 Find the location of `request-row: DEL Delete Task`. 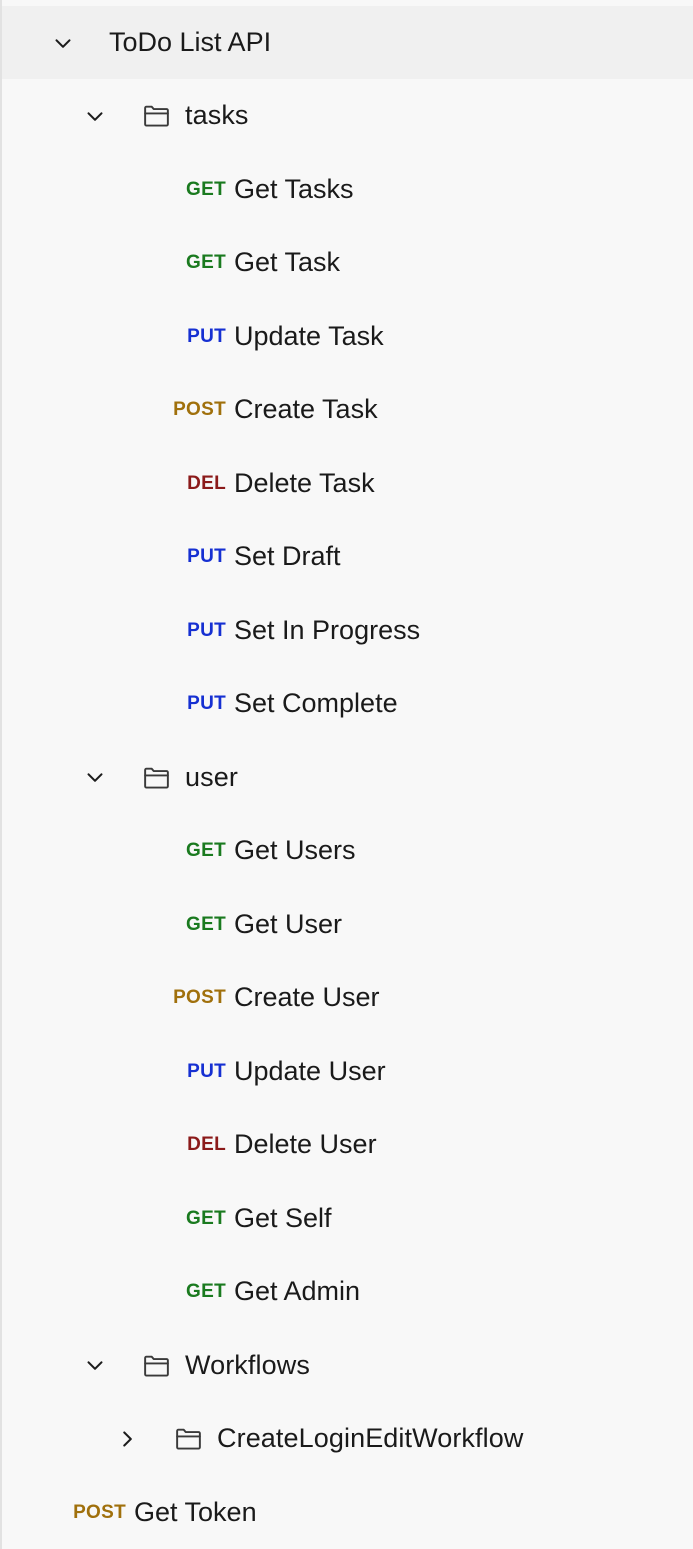

request-row: DEL Delete Task is located at coordinates (347, 484).